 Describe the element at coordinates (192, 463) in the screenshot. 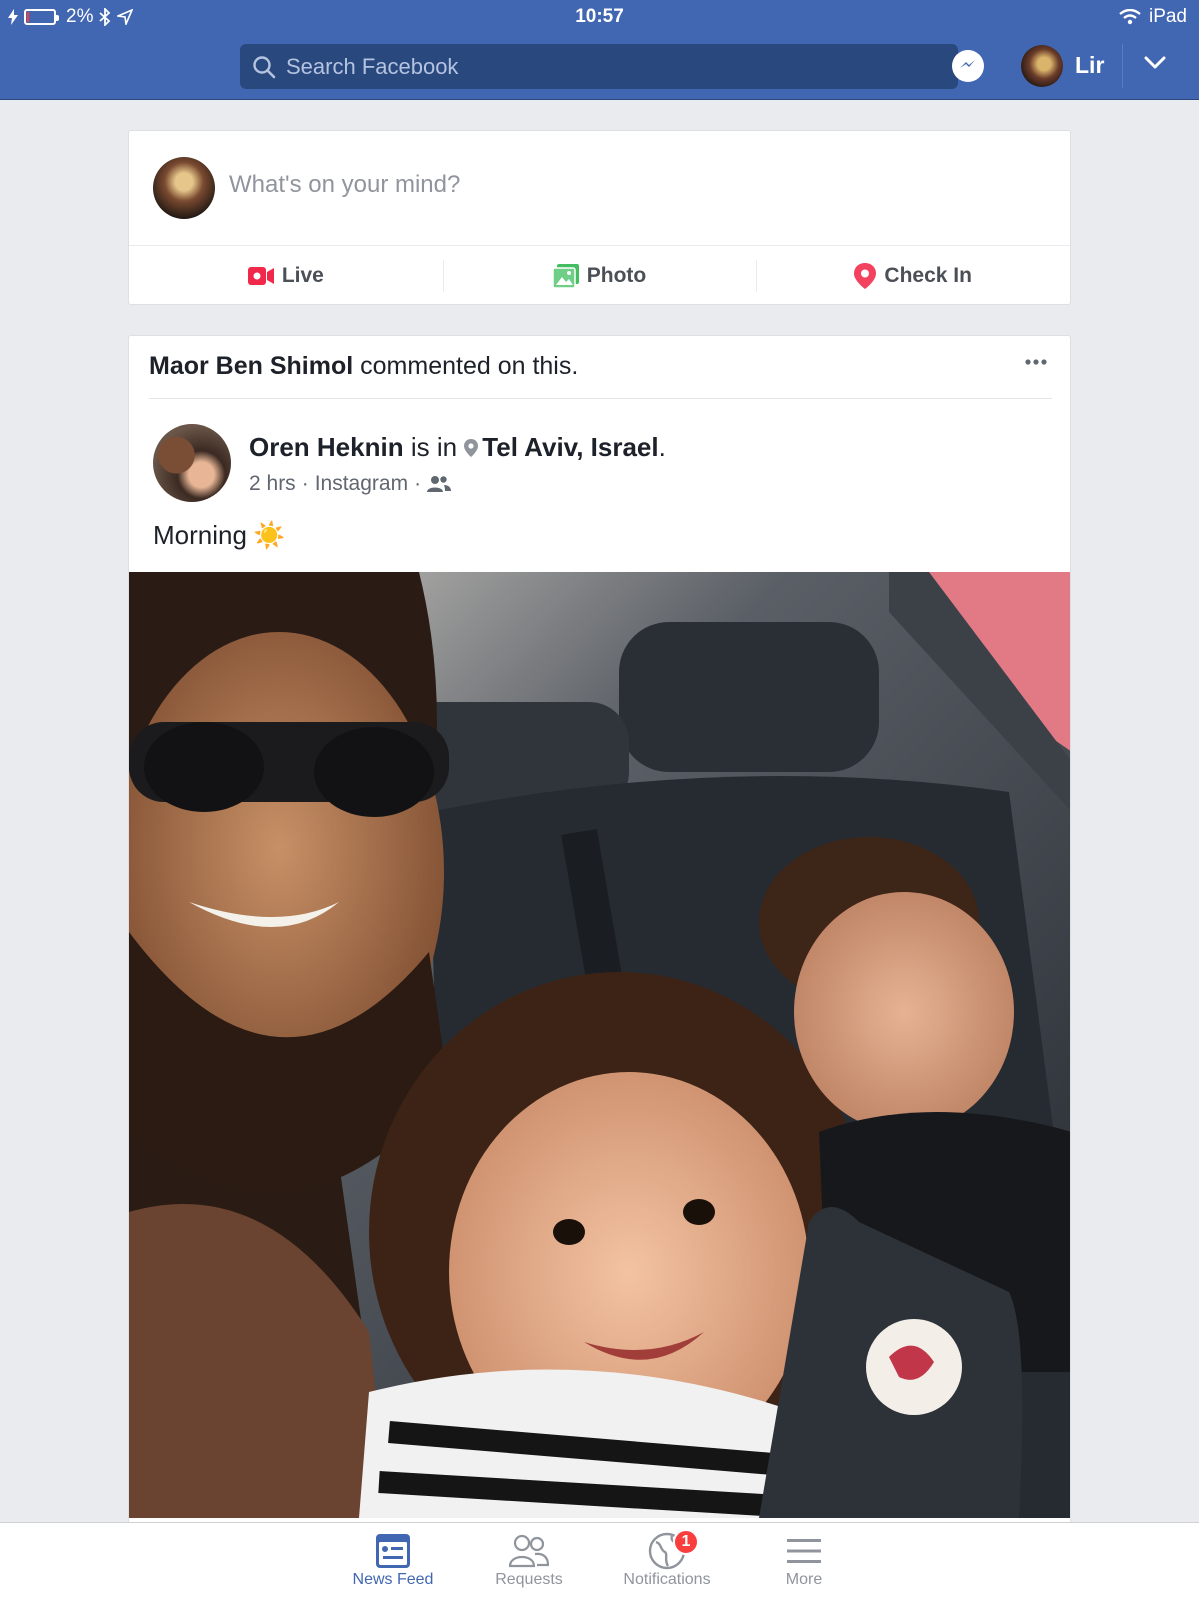

I see `author-avatar` at that location.